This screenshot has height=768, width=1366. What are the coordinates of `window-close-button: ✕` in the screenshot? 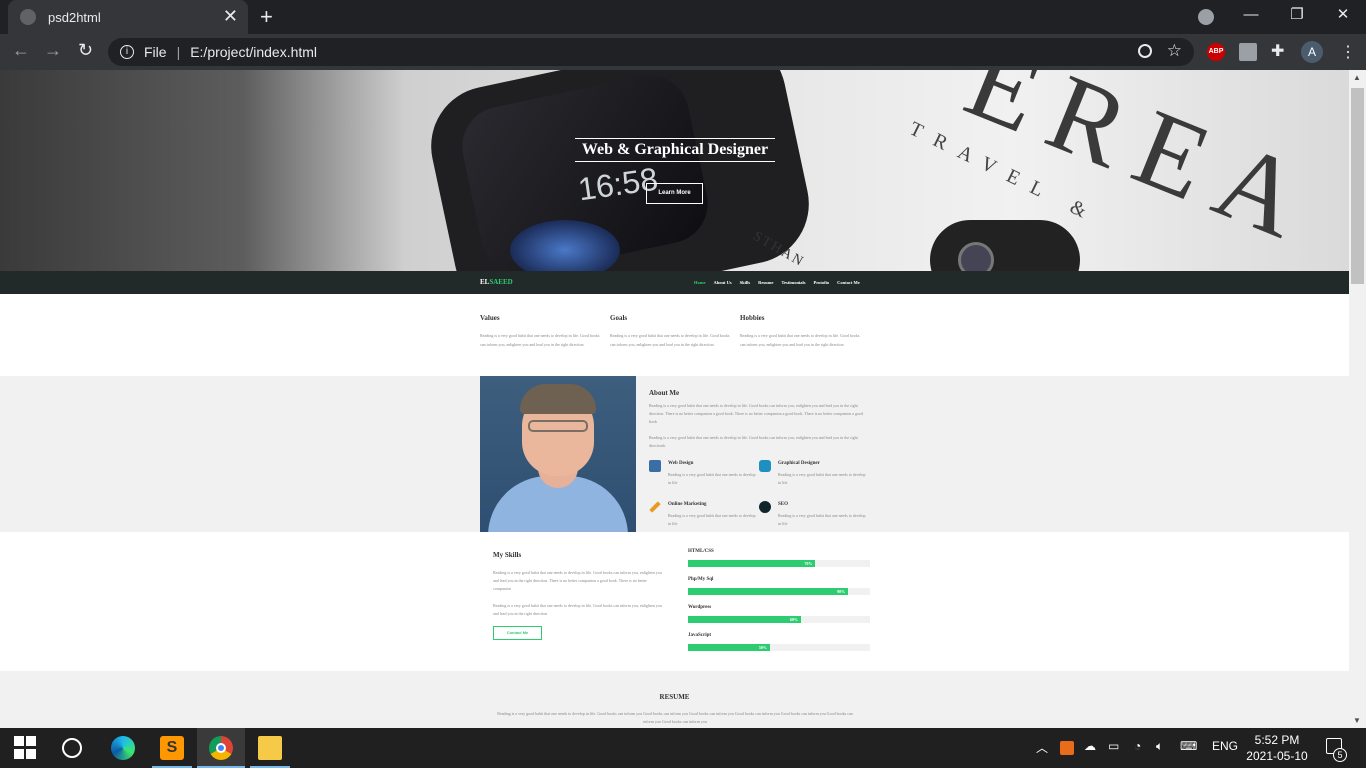 It's located at (1343, 17).